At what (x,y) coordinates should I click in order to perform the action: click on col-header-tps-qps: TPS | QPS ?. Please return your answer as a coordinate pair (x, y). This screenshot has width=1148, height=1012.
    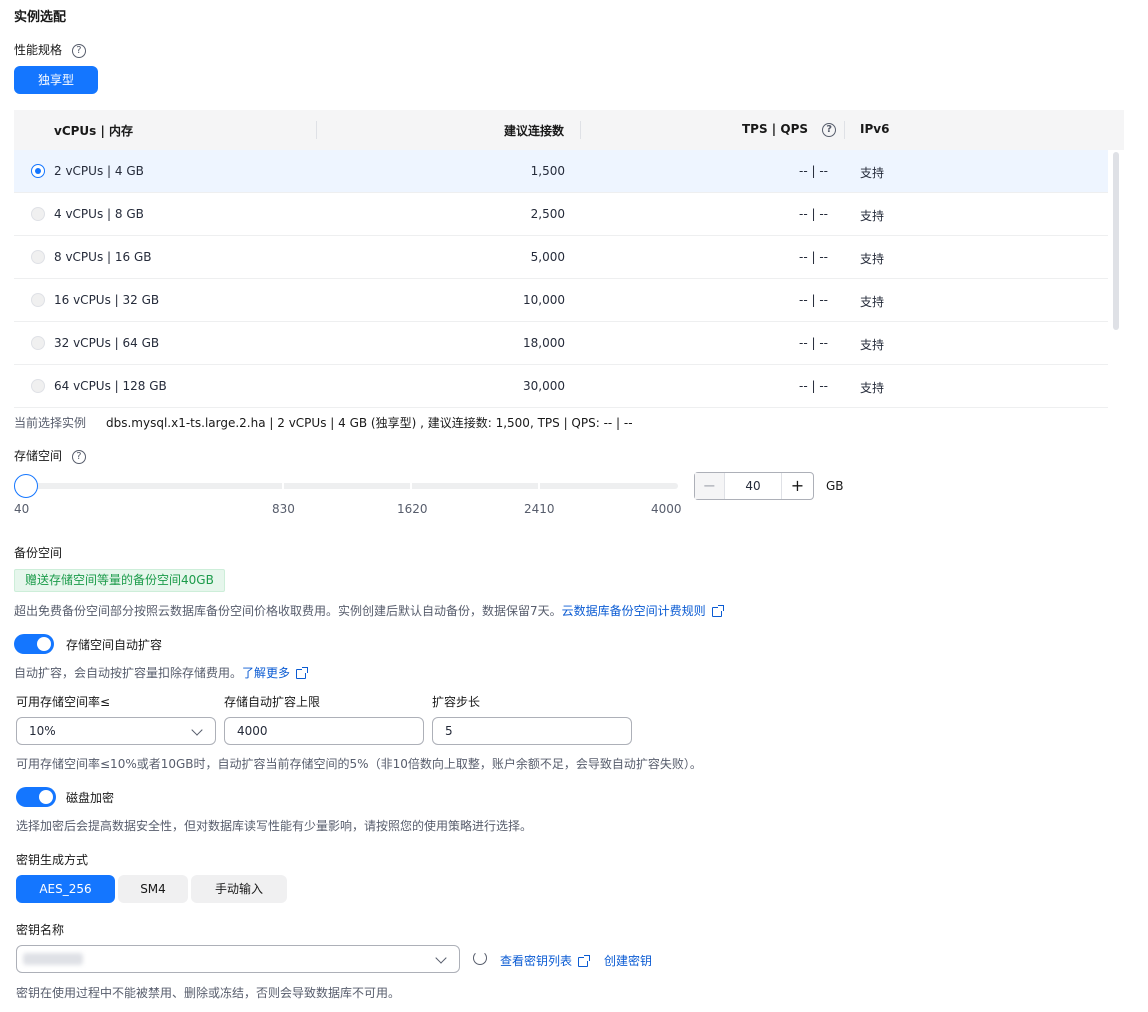
    Looking at the image, I should click on (789, 129).